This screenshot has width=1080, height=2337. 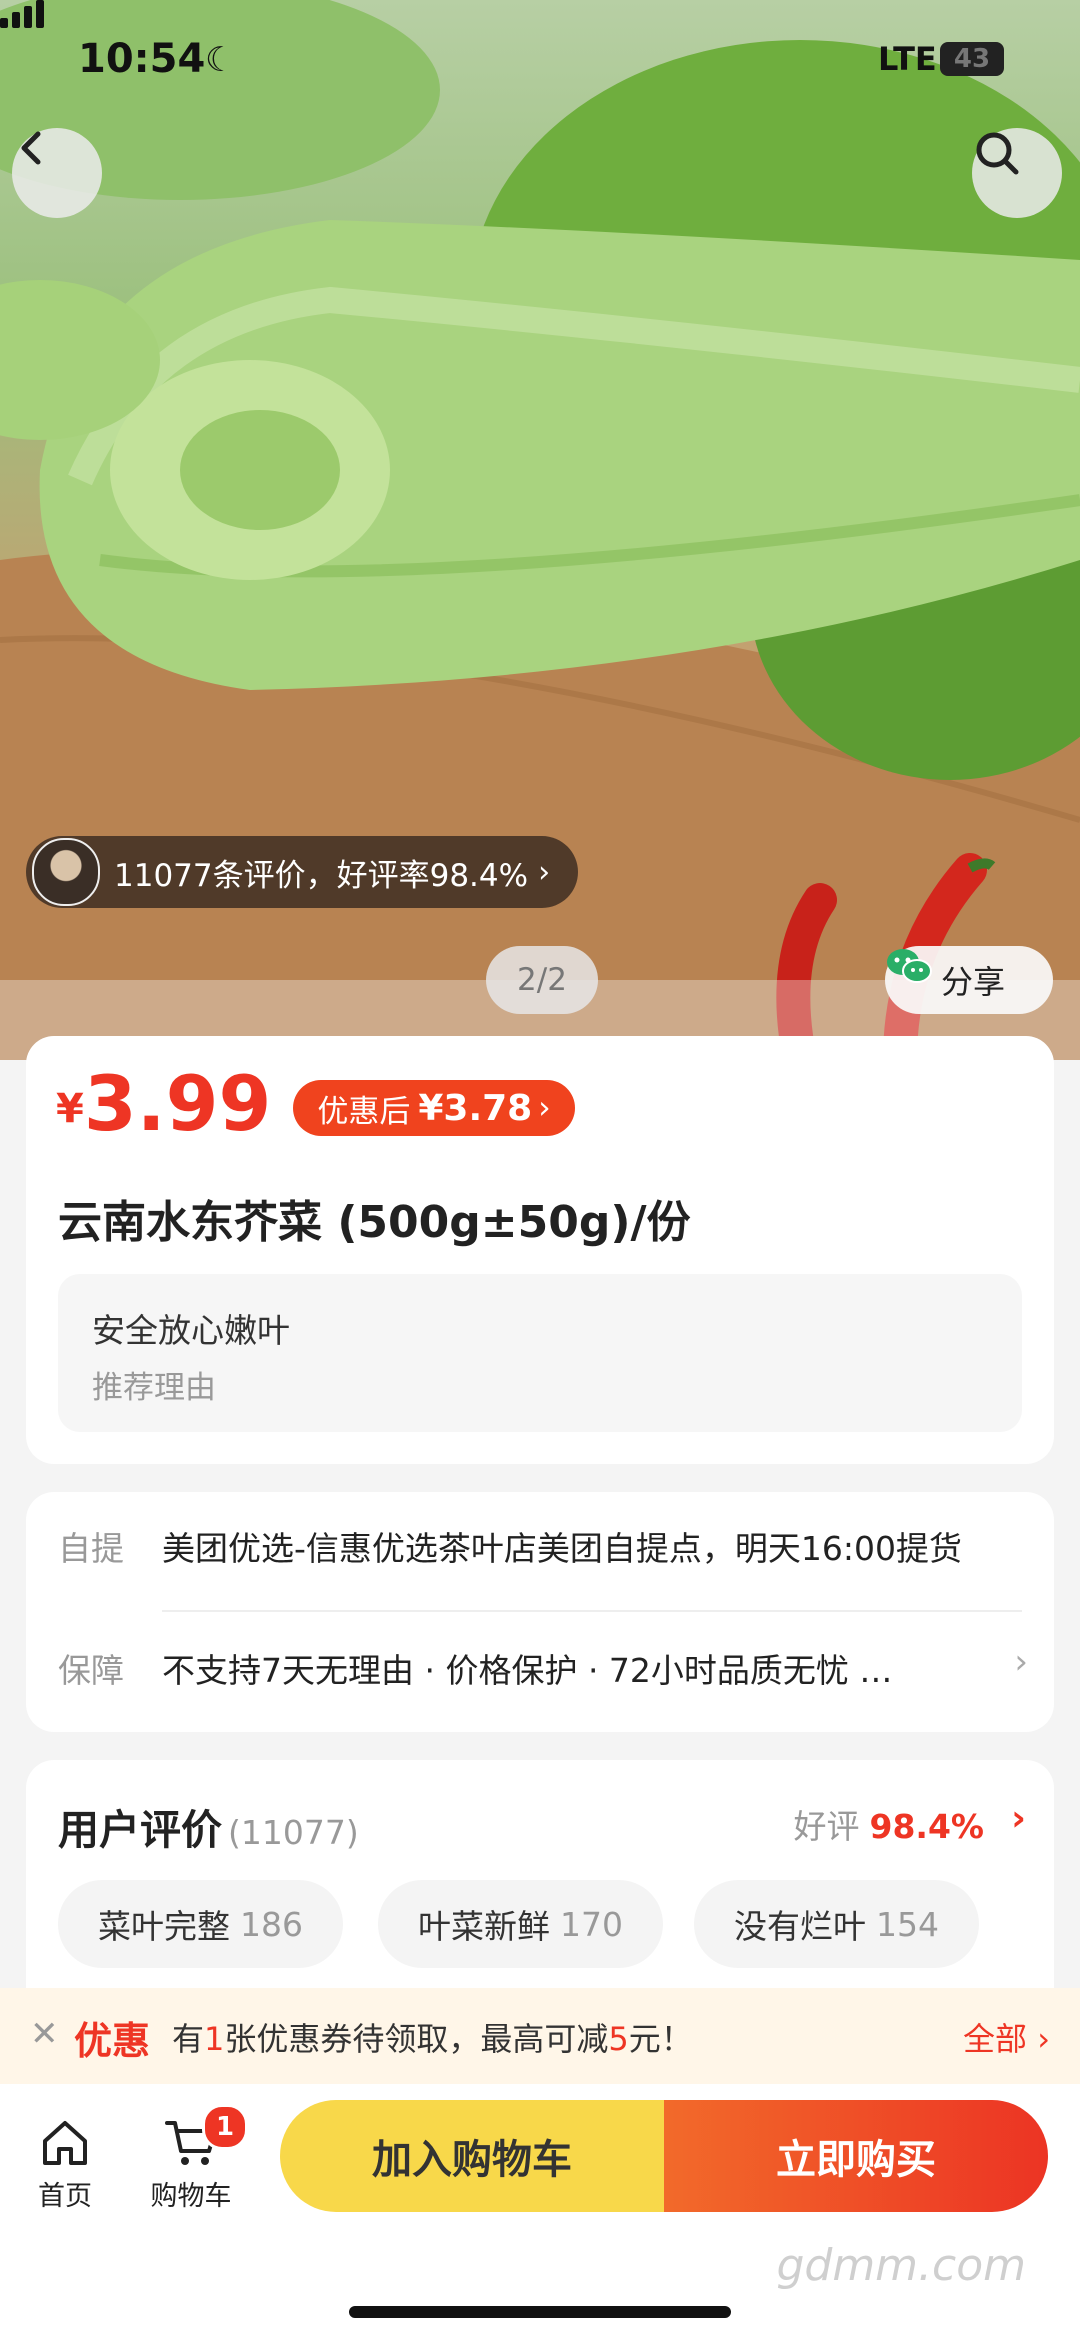 I want to click on search-button, so click(x=1017, y=173).